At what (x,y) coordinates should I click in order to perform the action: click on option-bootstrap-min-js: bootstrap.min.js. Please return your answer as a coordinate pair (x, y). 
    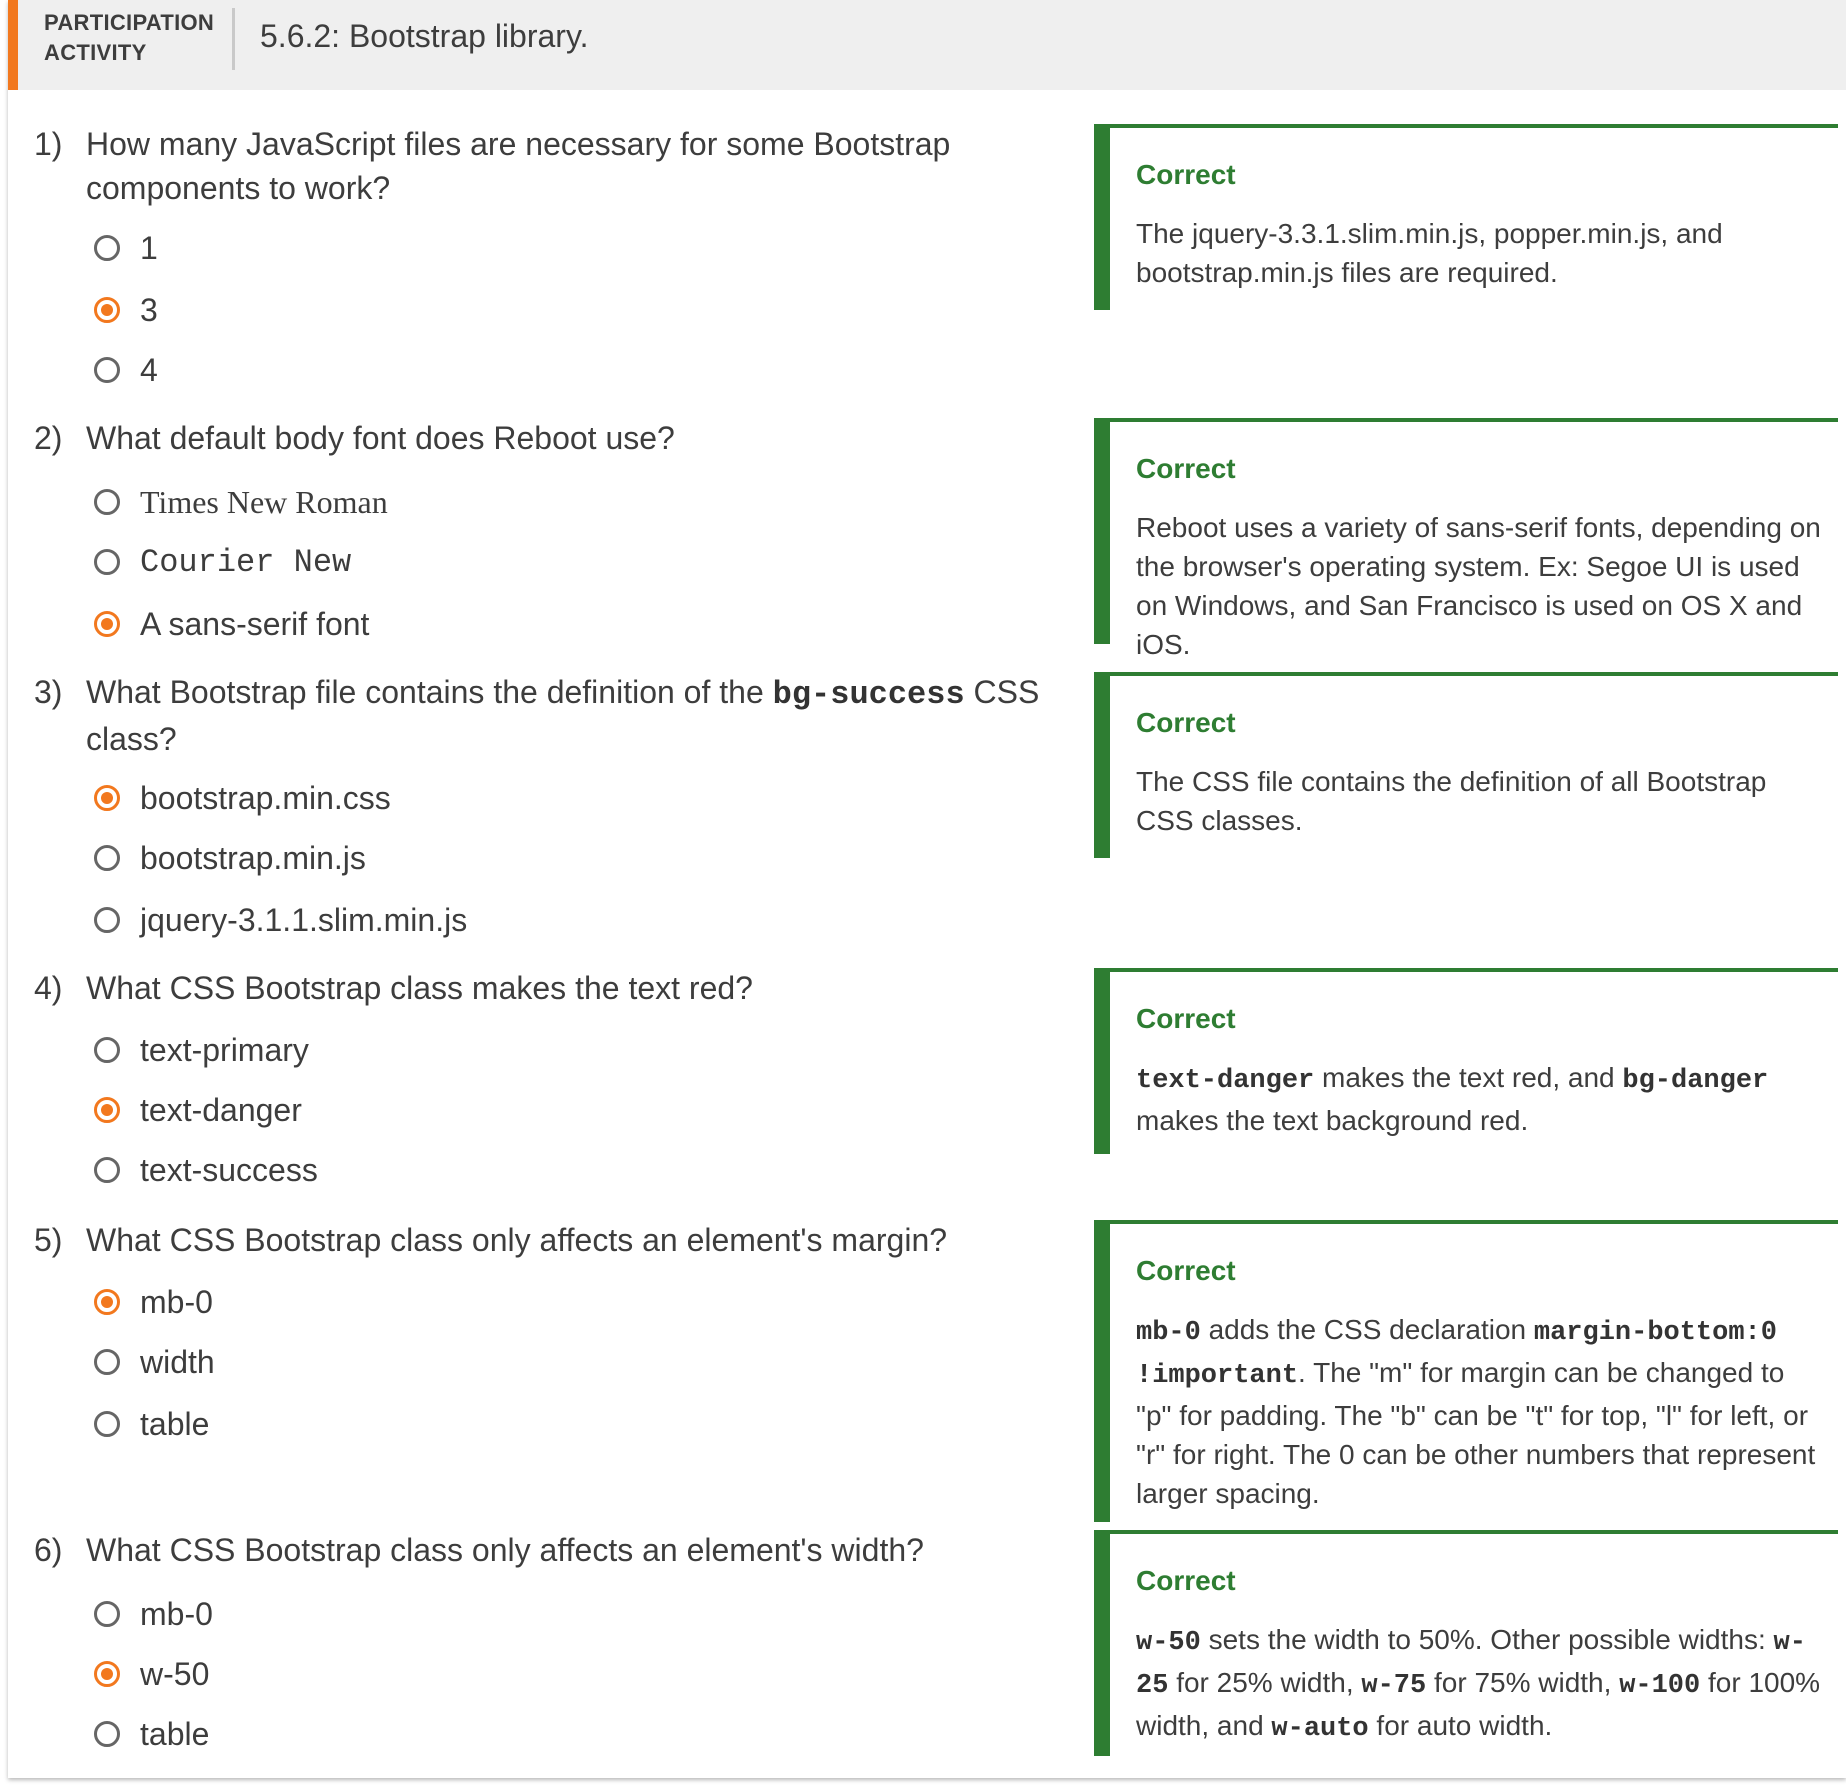
    Looking at the image, I should click on (230, 858).